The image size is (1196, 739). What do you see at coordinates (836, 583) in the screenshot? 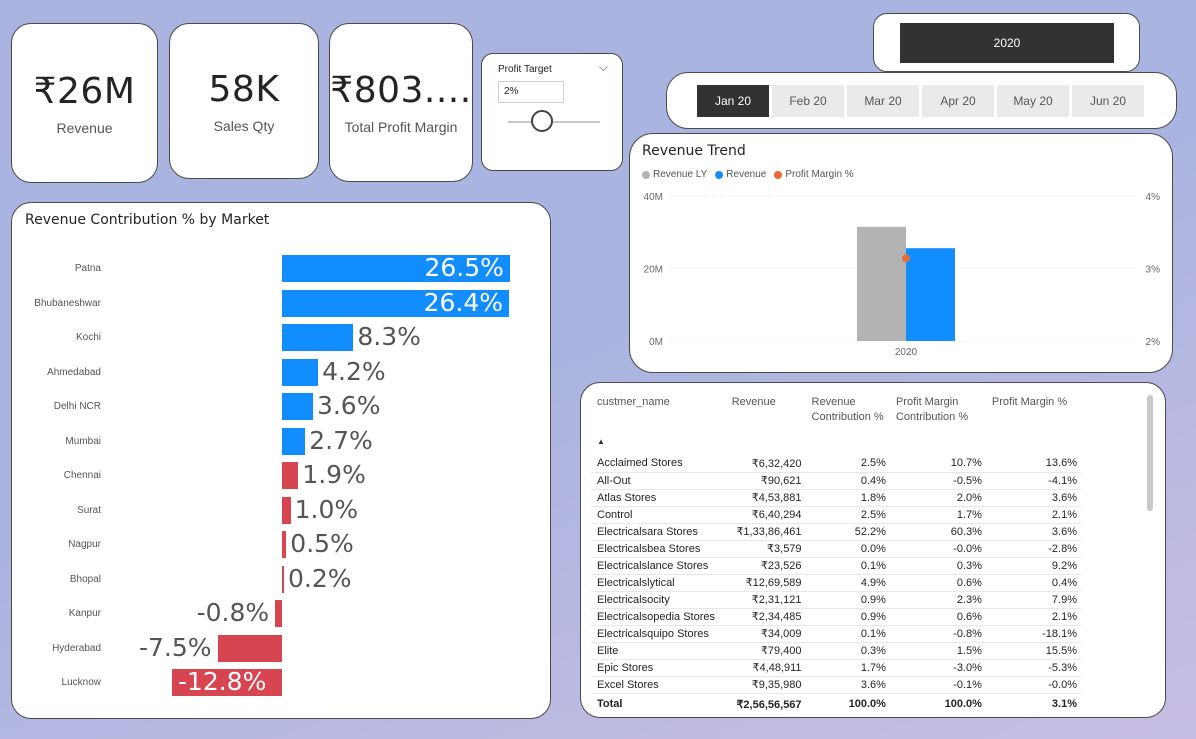
I see `table-row: Electricalslytical ₹12,69,589 4.9% 0.6% 0.4%` at bounding box center [836, 583].